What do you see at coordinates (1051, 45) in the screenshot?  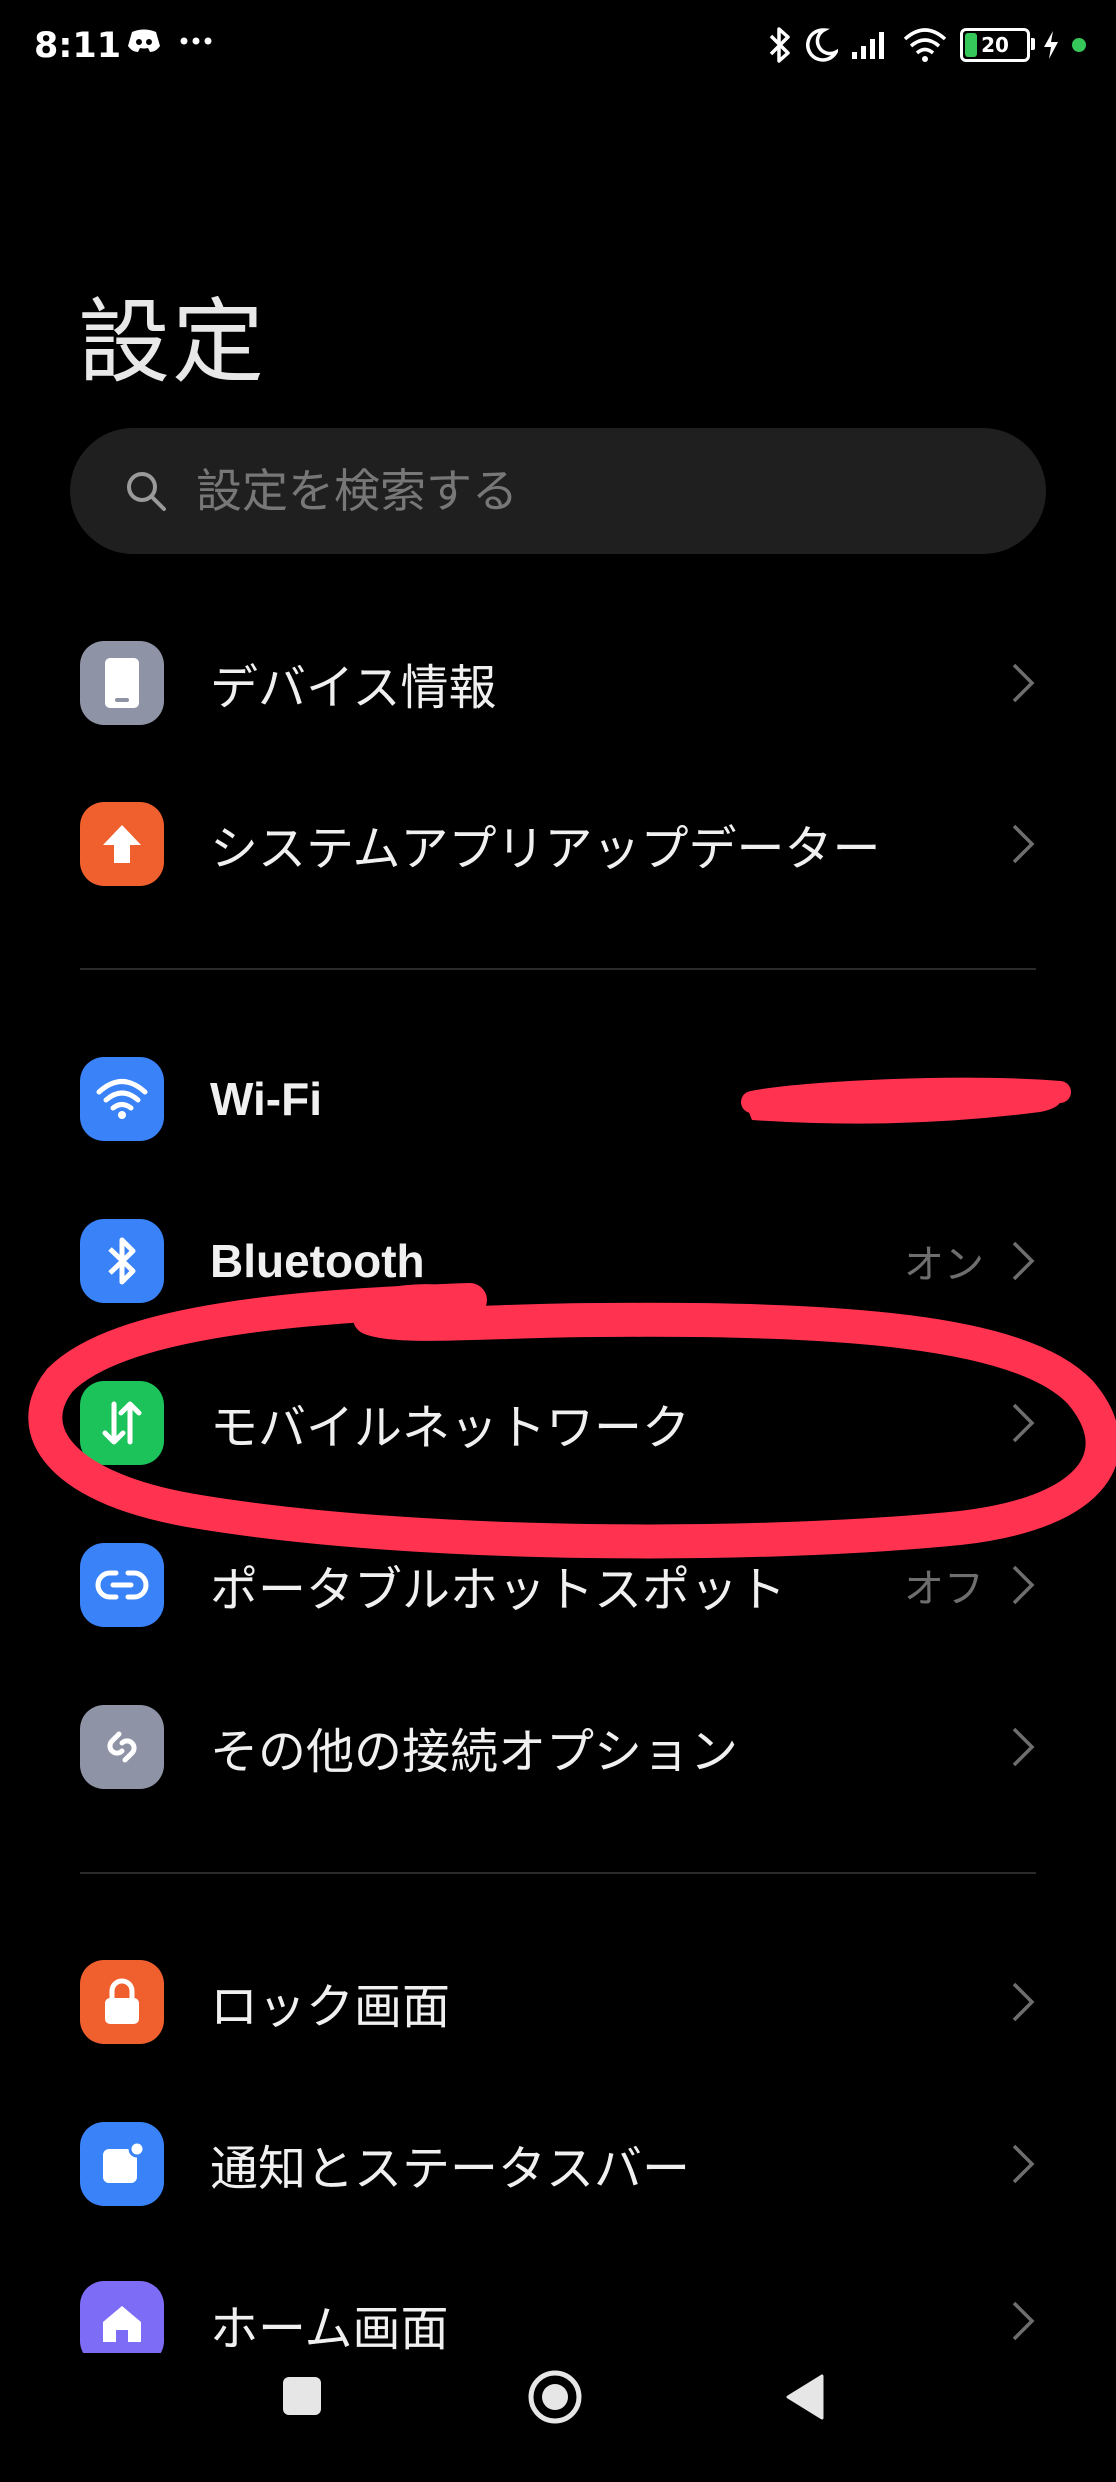 I see `charging-icon` at bounding box center [1051, 45].